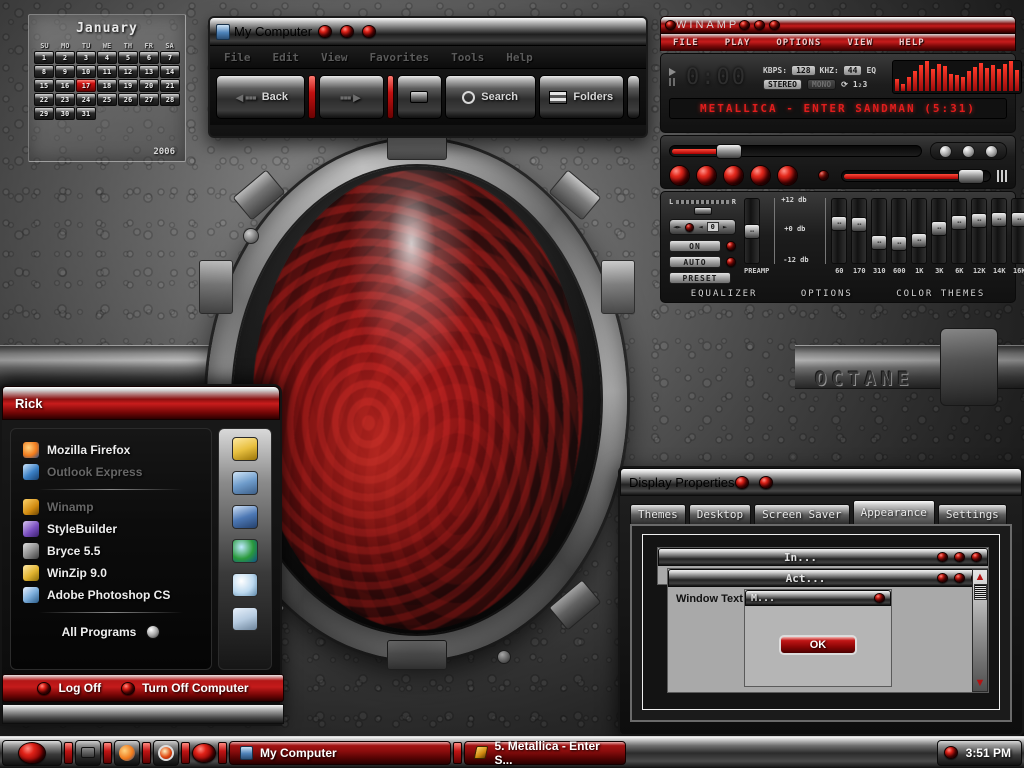 Image resolution: width=1024 pixels, height=768 pixels. What do you see at coordinates (467, 57) in the screenshot?
I see `menu-item-tools: Tools` at bounding box center [467, 57].